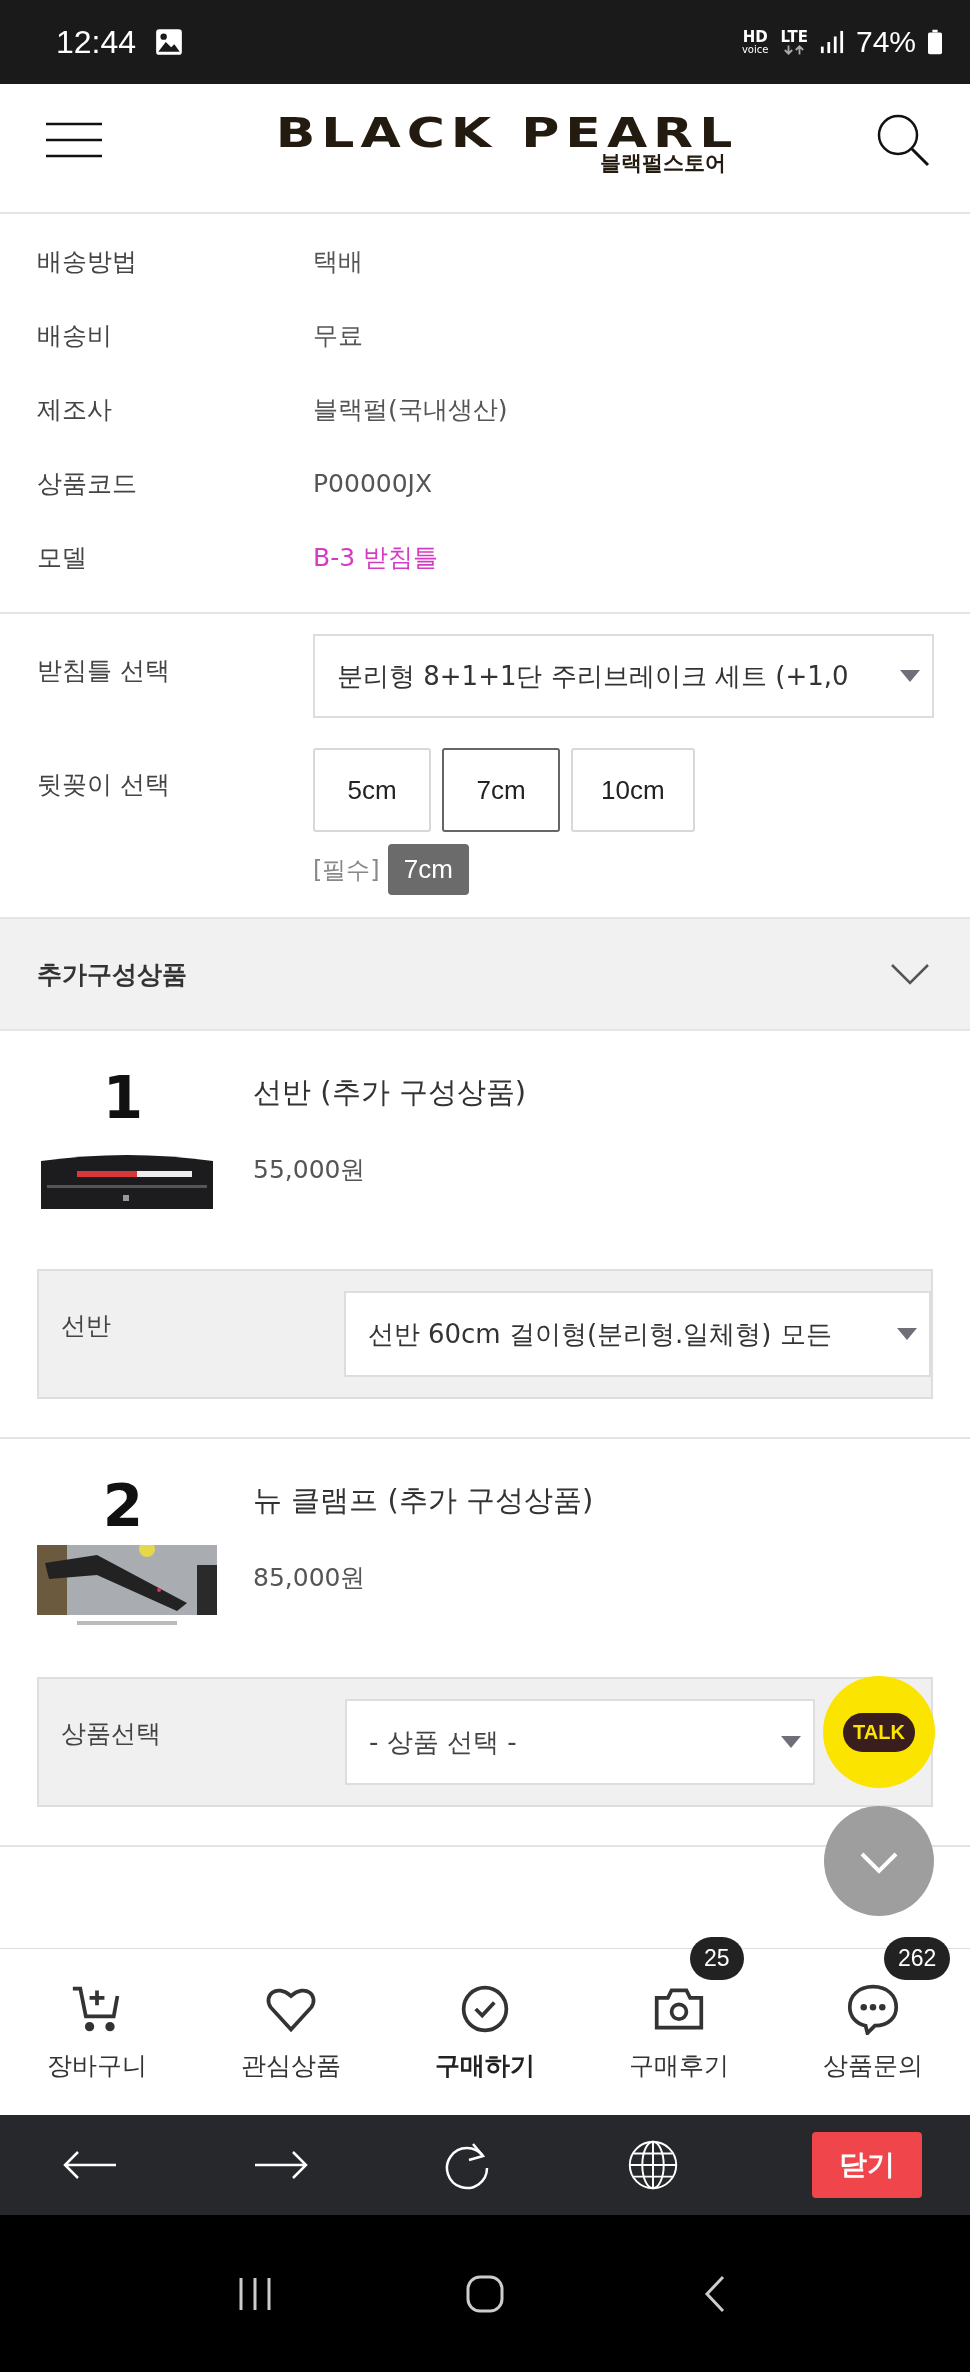  Describe the element at coordinates (580, 1742) in the screenshot. I see `option-select: - 상품 선택 -` at that location.